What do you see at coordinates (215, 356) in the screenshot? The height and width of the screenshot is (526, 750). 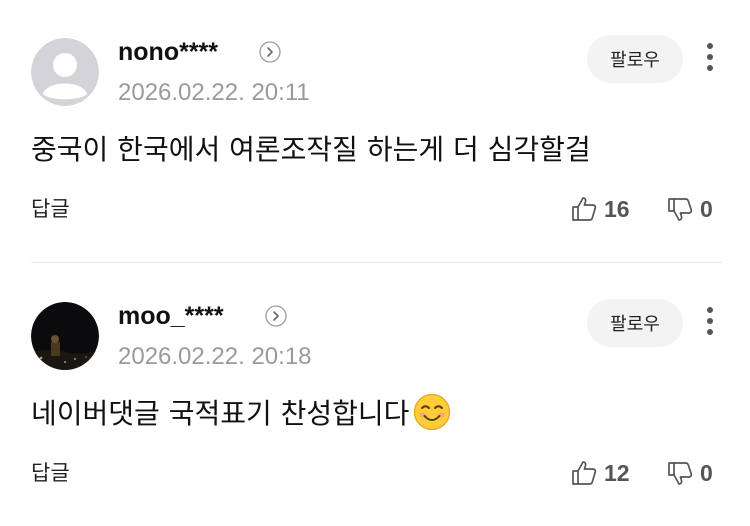 I see `timestamp: 2026.02.22. 20:18` at bounding box center [215, 356].